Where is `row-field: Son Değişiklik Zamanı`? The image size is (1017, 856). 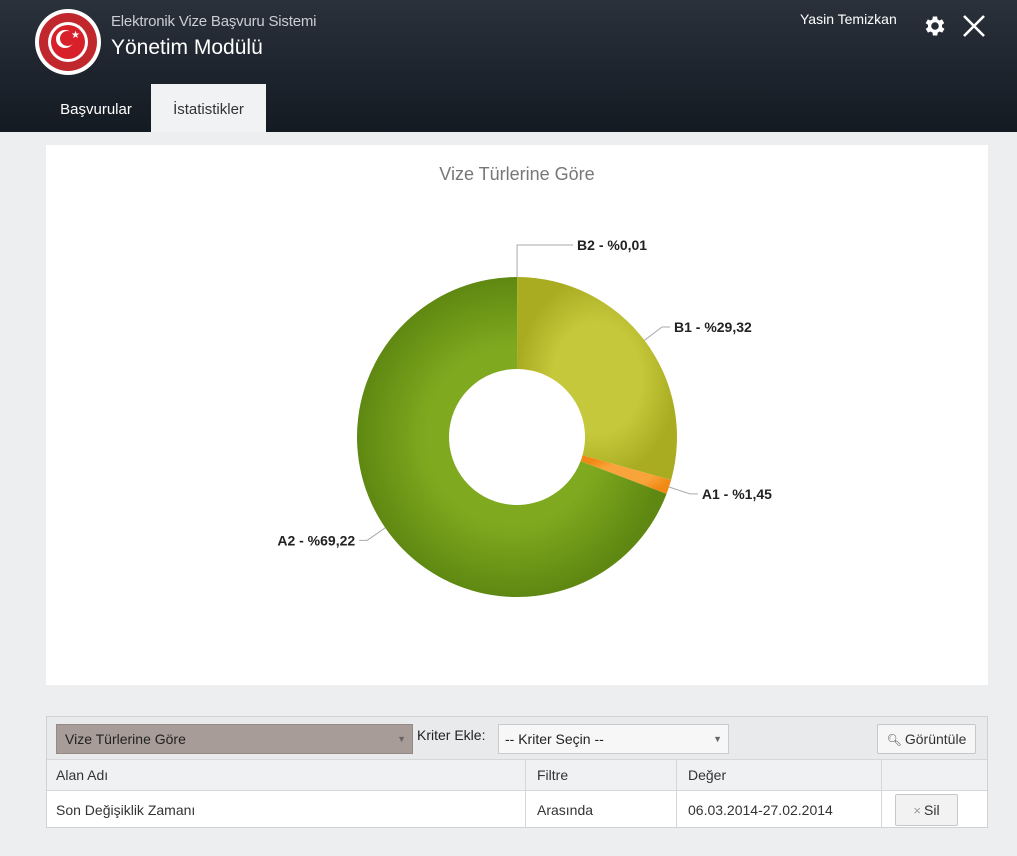
row-field: Son Değişiklik Zamanı is located at coordinates (126, 810).